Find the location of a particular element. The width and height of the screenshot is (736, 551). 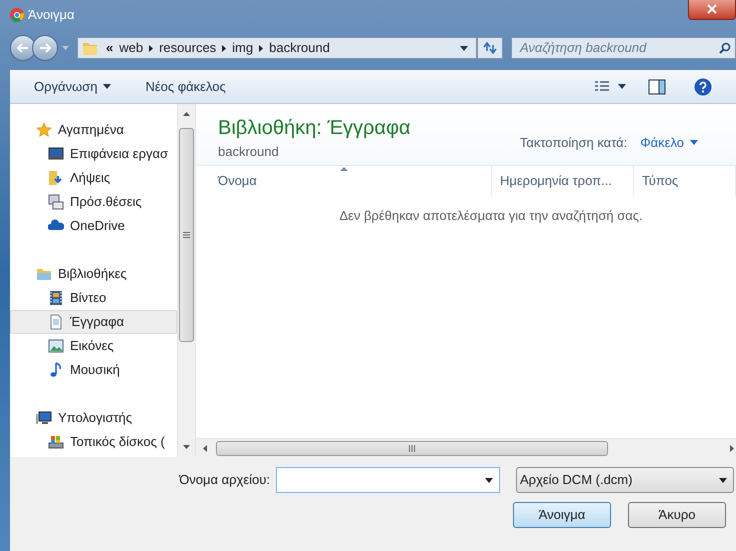

document-icon is located at coordinates (56, 322).